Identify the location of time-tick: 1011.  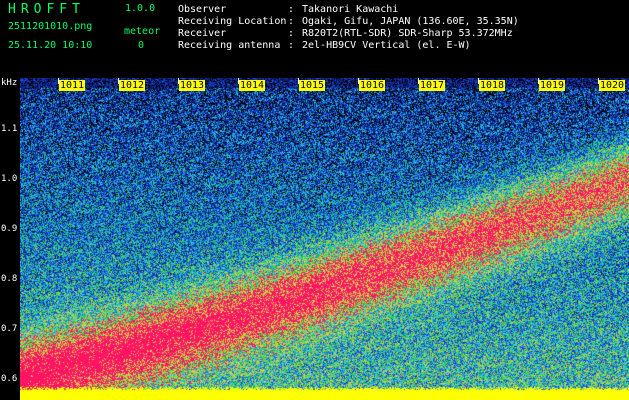
(72, 85).